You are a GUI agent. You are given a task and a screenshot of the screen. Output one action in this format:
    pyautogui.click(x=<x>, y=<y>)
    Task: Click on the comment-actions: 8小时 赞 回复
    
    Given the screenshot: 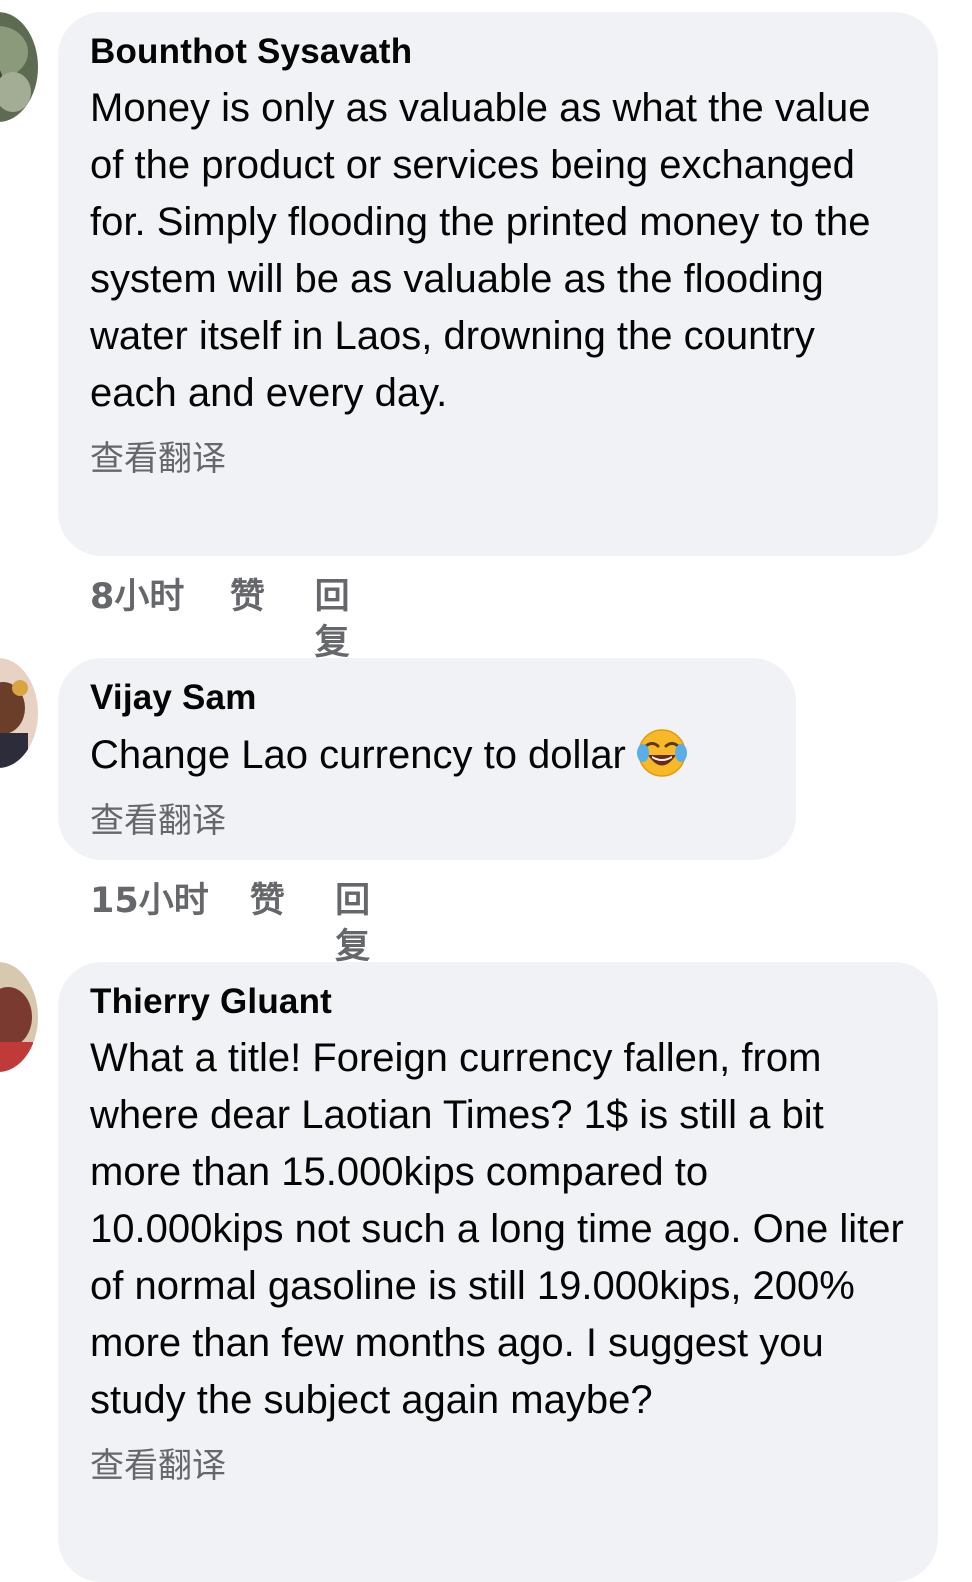 What is the action you would take?
    pyautogui.click(x=233, y=620)
    